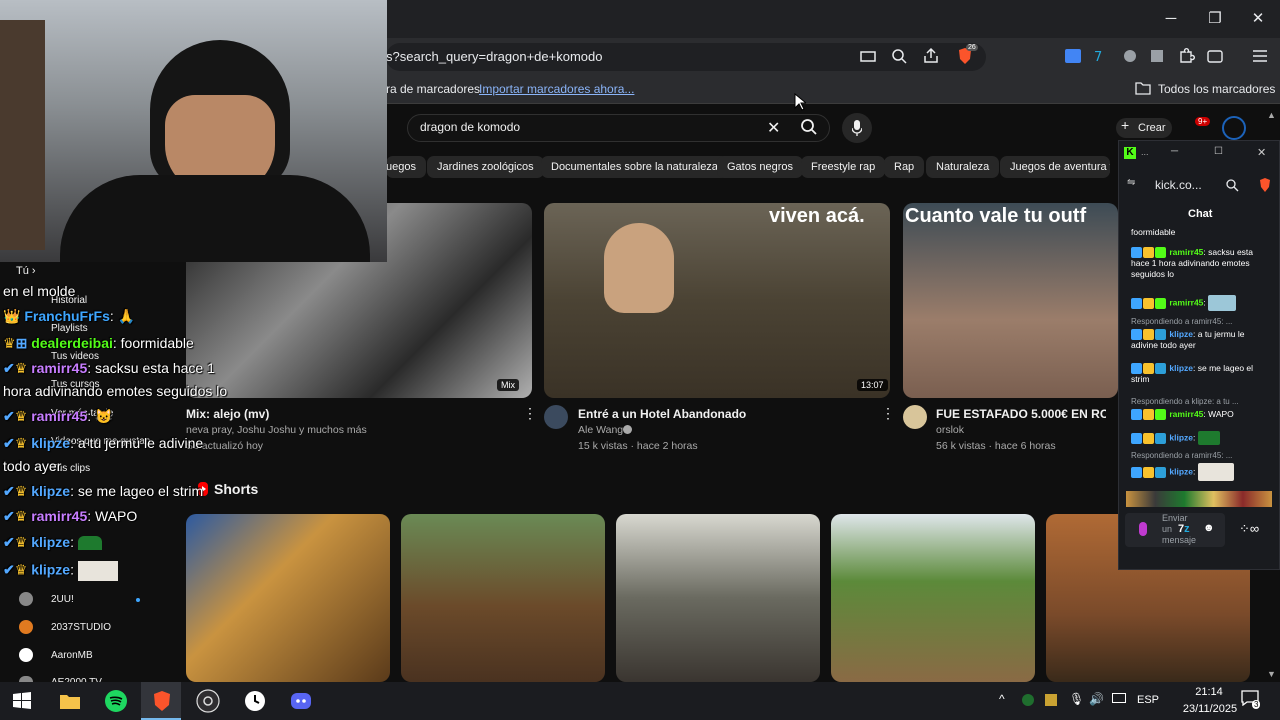  What do you see at coordinates (634, 167) in the screenshot?
I see `chip: Documentales sobre la naturaleza` at bounding box center [634, 167].